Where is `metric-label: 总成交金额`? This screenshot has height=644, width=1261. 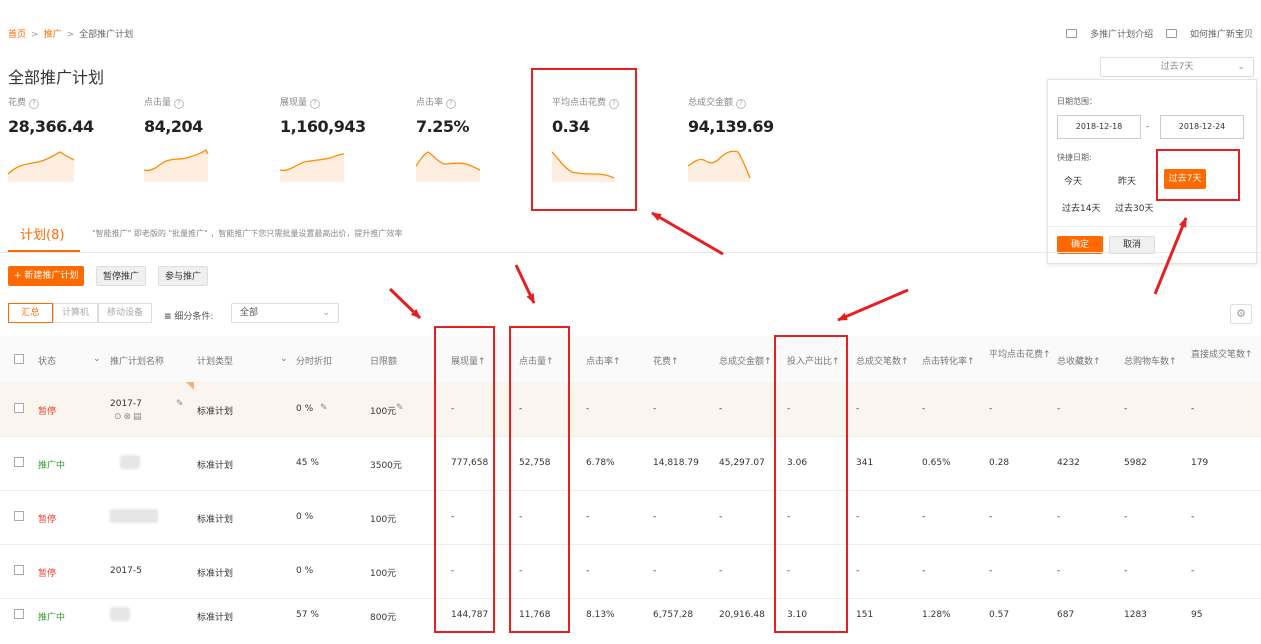 metric-label: 总成交金额 is located at coordinates (711, 103).